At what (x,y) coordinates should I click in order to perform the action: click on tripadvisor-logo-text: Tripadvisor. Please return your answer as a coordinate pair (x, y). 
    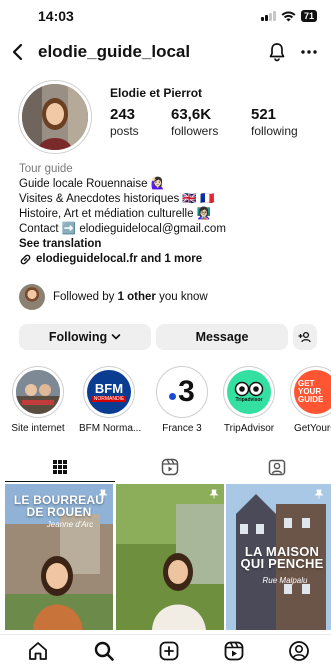
    Looking at the image, I should click on (249, 400).